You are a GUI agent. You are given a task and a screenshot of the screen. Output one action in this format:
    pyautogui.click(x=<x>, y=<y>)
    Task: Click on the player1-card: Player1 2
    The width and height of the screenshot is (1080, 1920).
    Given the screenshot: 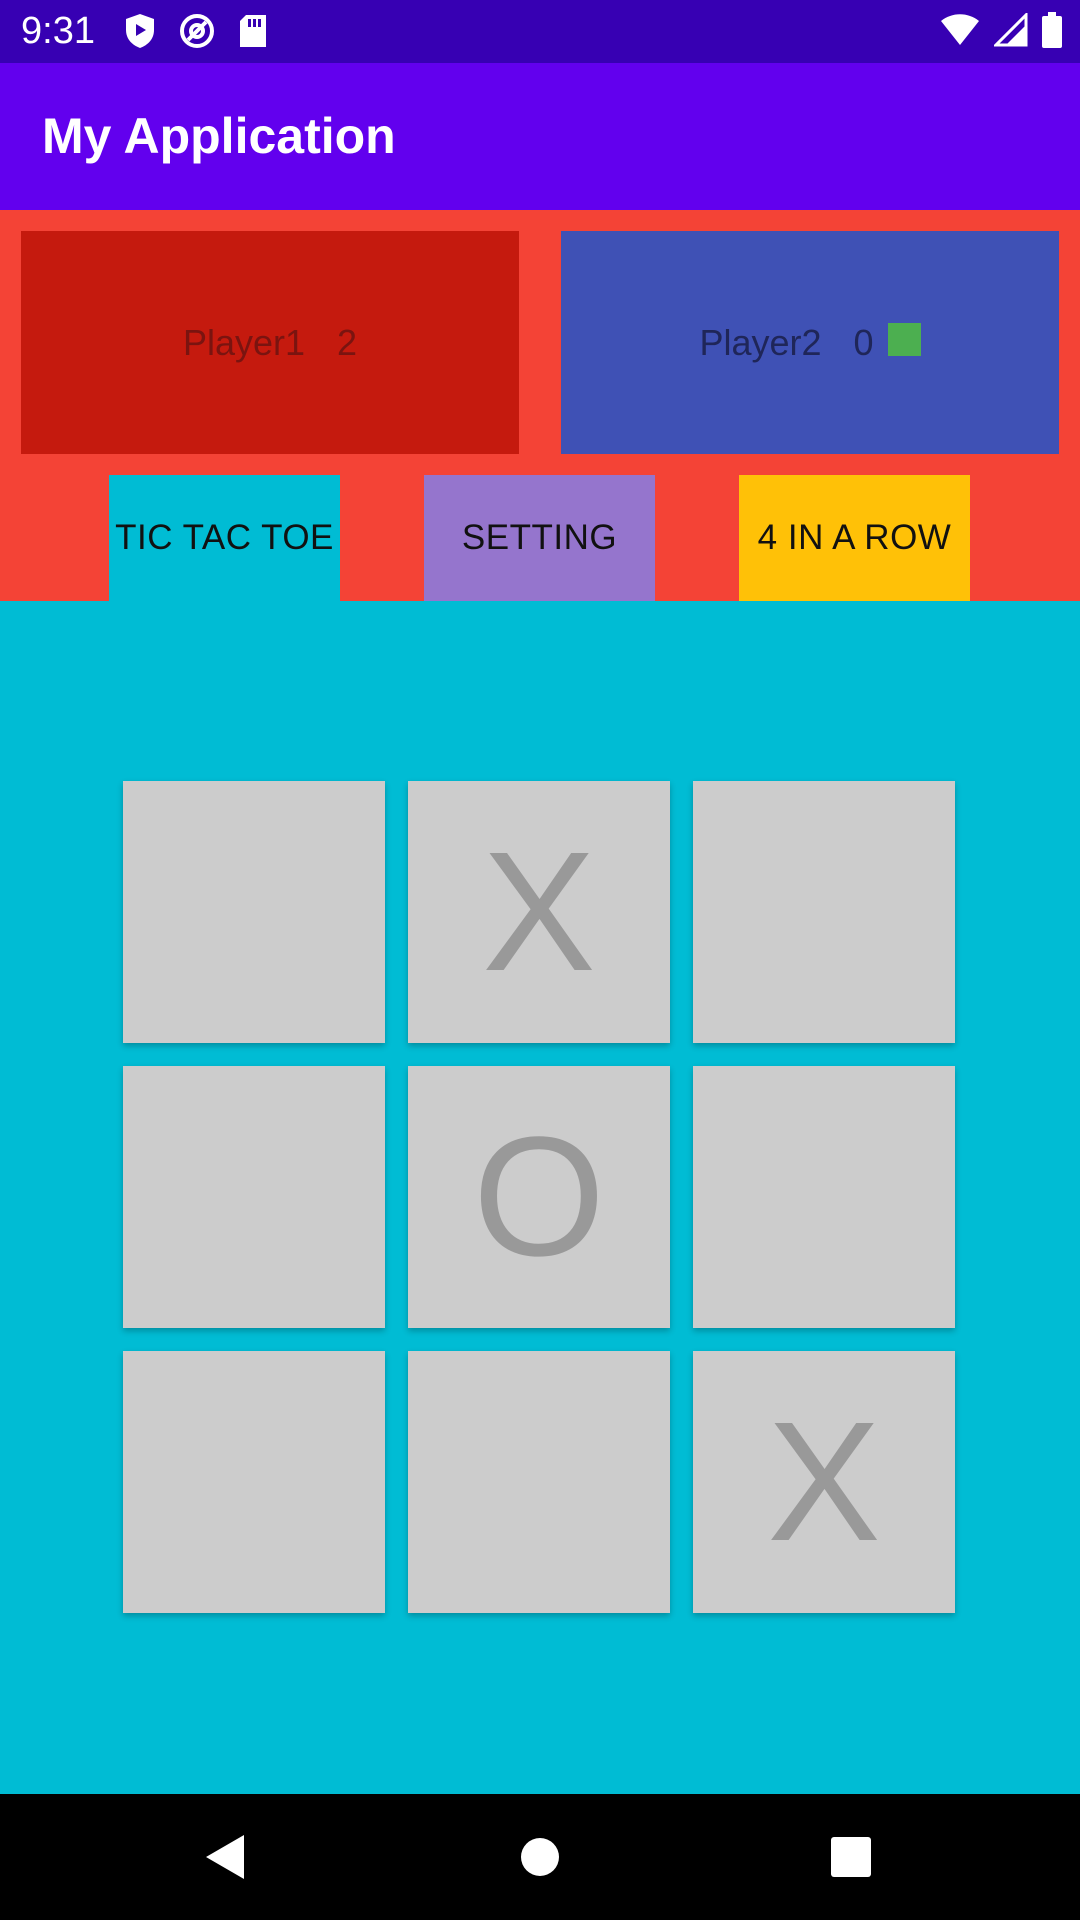 What is the action you would take?
    pyautogui.click(x=270, y=342)
    